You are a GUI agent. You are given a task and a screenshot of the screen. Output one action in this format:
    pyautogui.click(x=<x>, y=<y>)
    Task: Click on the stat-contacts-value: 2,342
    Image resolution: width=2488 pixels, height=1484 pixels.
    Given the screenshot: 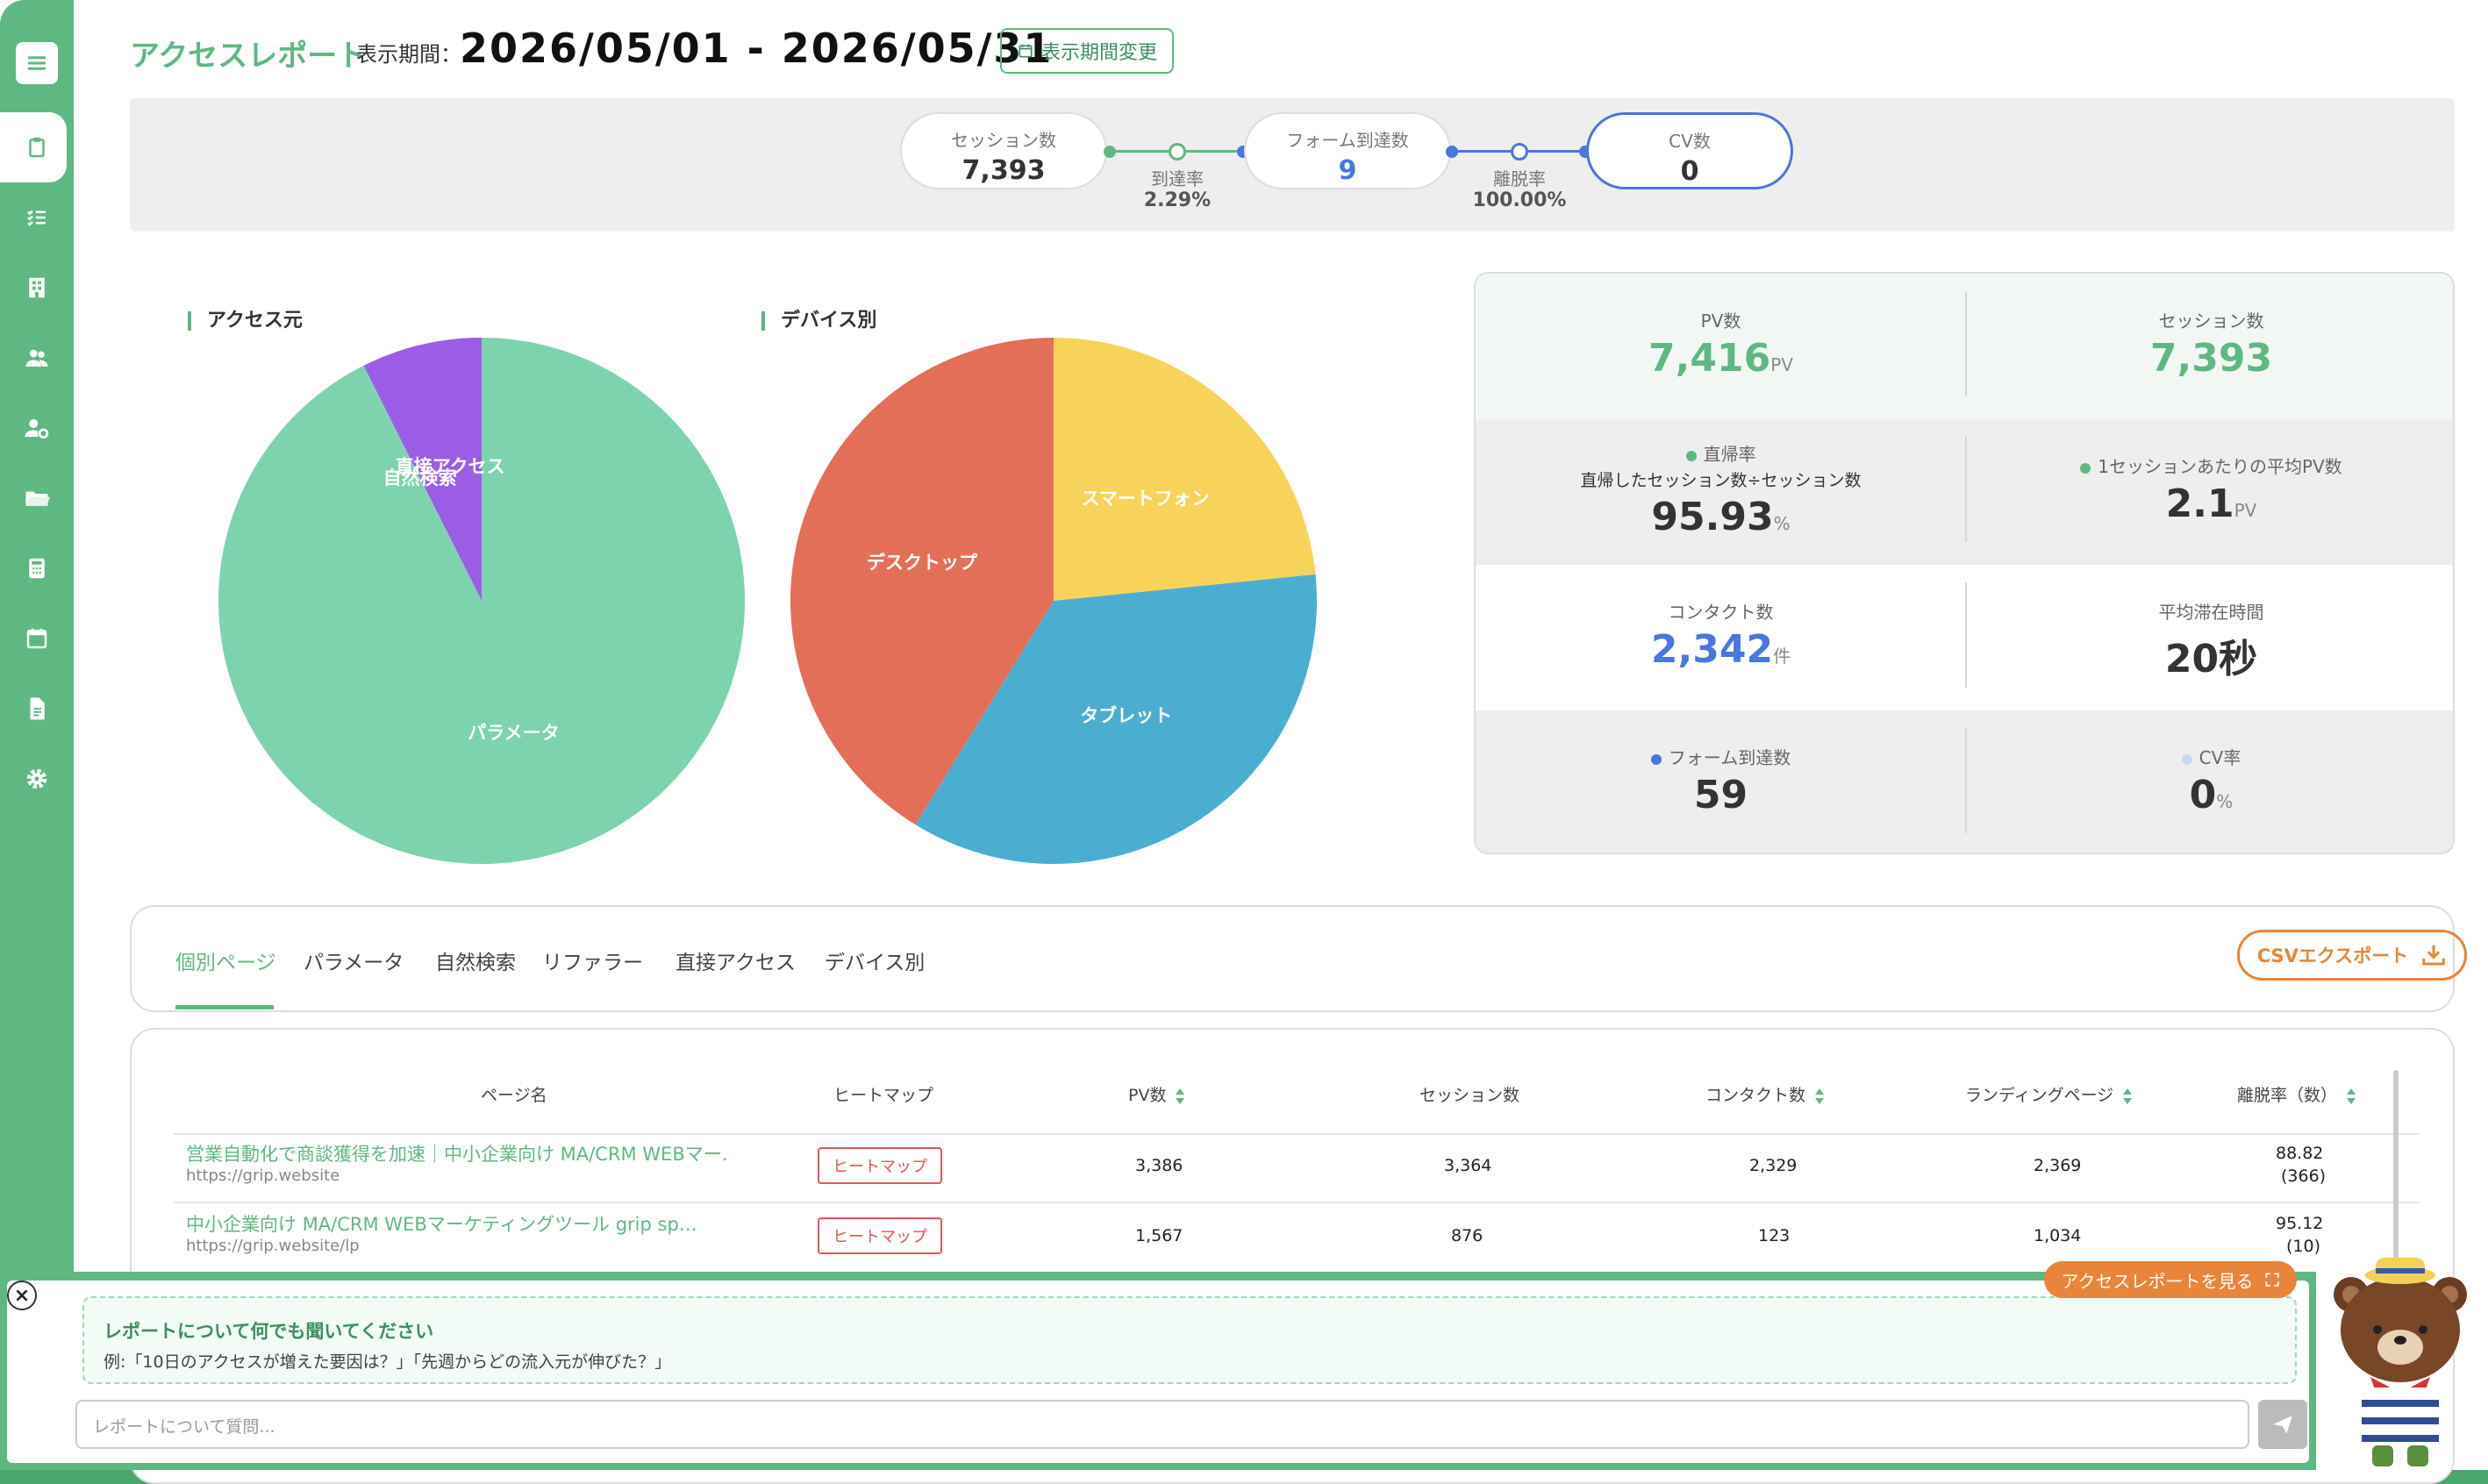 What is the action you would take?
    pyautogui.click(x=1712, y=649)
    